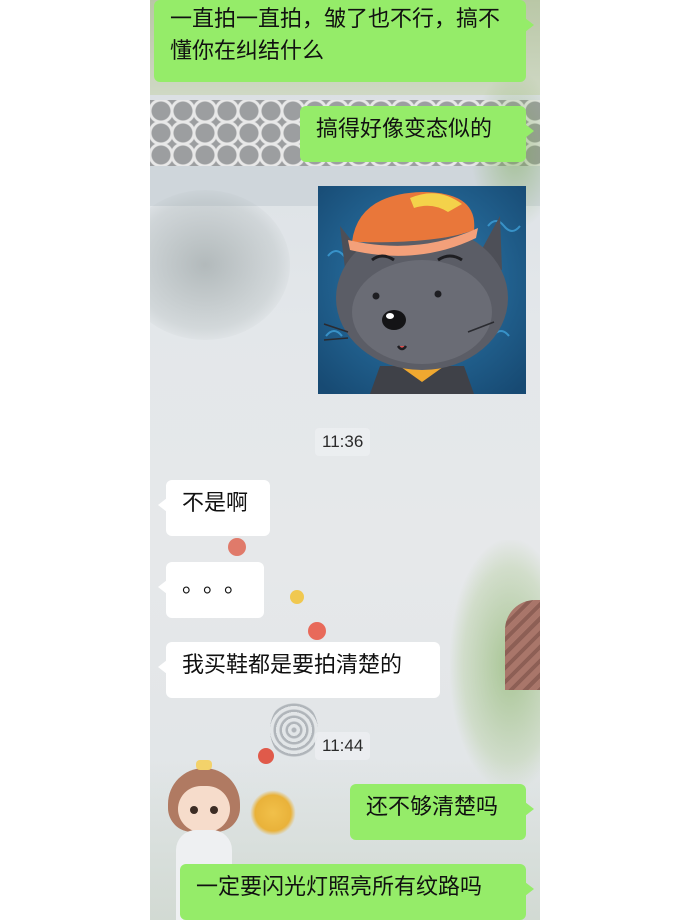  Describe the element at coordinates (211, 590) in the screenshot. I see `message-bubble-incoming: 。。。` at that location.